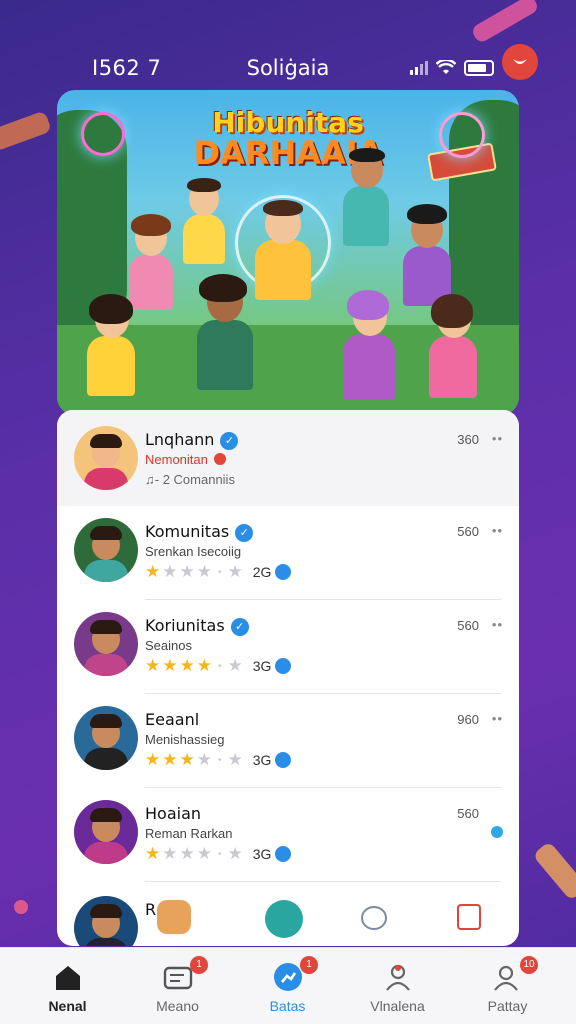 This screenshot has width=576, height=1024. I want to click on list-item: Eeaanl Menishassieg ★ ★ ★ ★ • ★ 3G 960 ••, so click(288, 741).